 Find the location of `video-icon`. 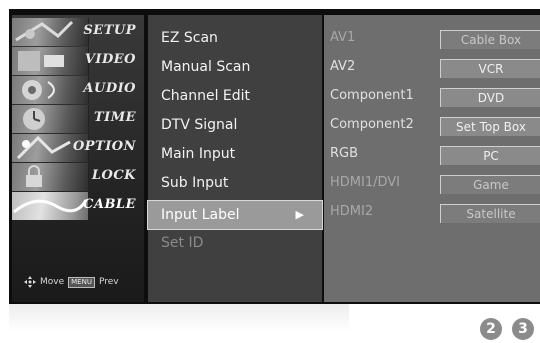

video-icon is located at coordinates (50, 61).